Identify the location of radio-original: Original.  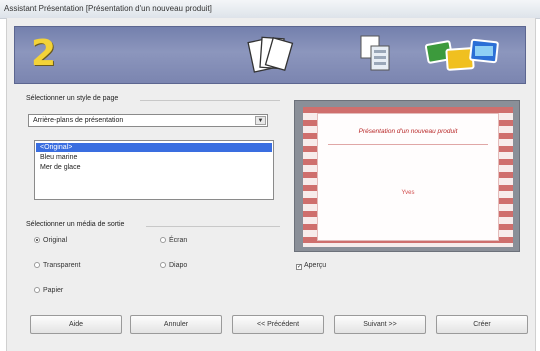
(50, 240).